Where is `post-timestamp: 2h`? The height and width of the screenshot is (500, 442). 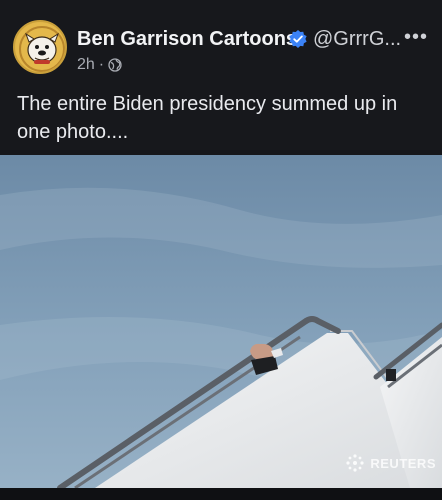
post-timestamp: 2h is located at coordinates (86, 65).